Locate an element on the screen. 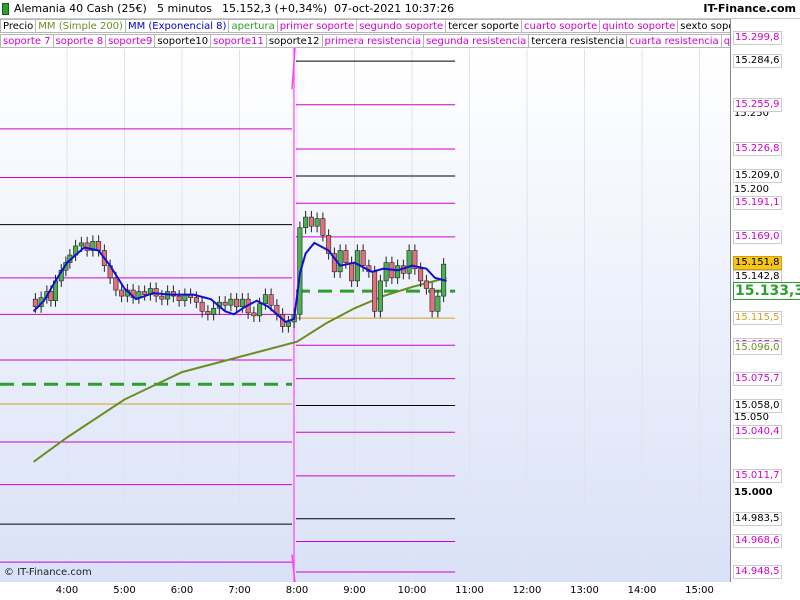  legend-item: primera resistencia is located at coordinates (373, 41).